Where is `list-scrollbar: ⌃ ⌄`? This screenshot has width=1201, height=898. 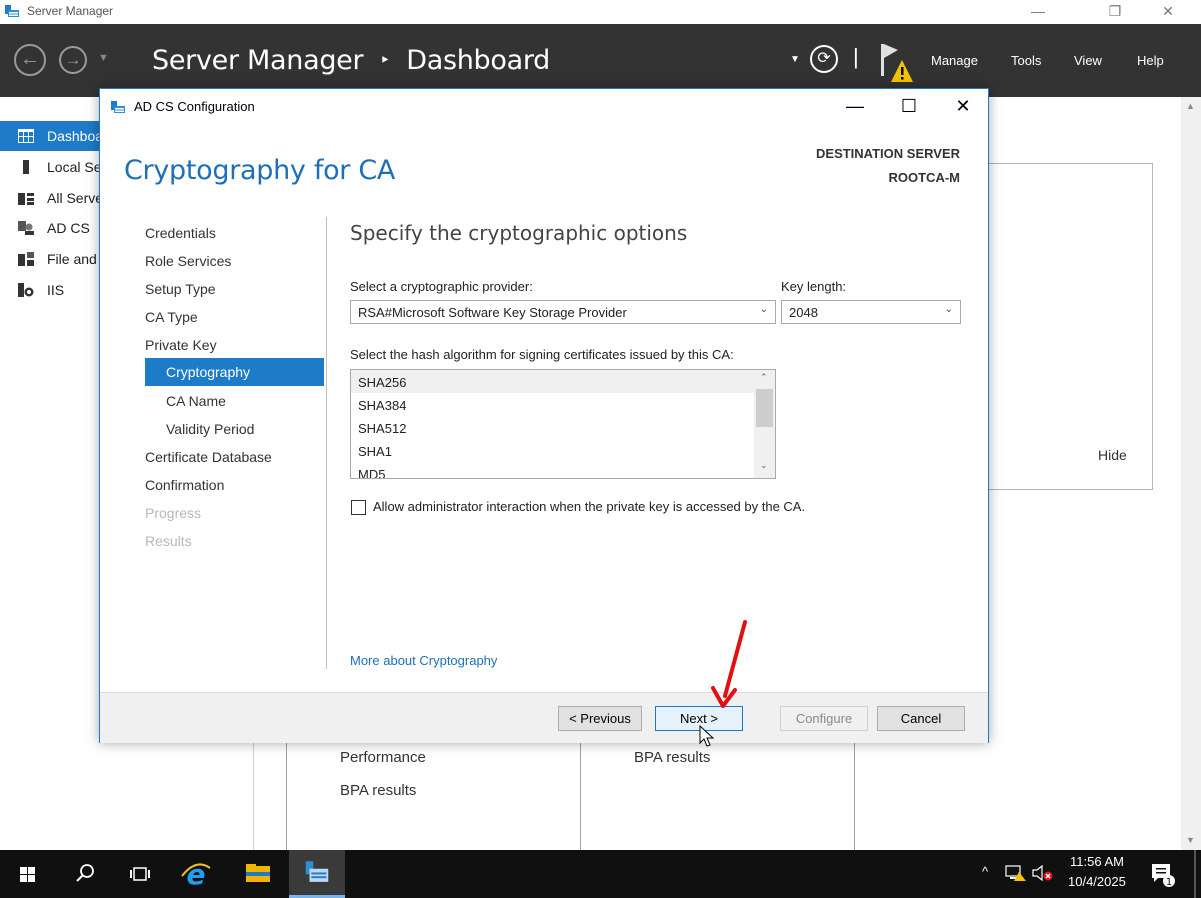 list-scrollbar: ⌃ ⌄ is located at coordinates (764, 424).